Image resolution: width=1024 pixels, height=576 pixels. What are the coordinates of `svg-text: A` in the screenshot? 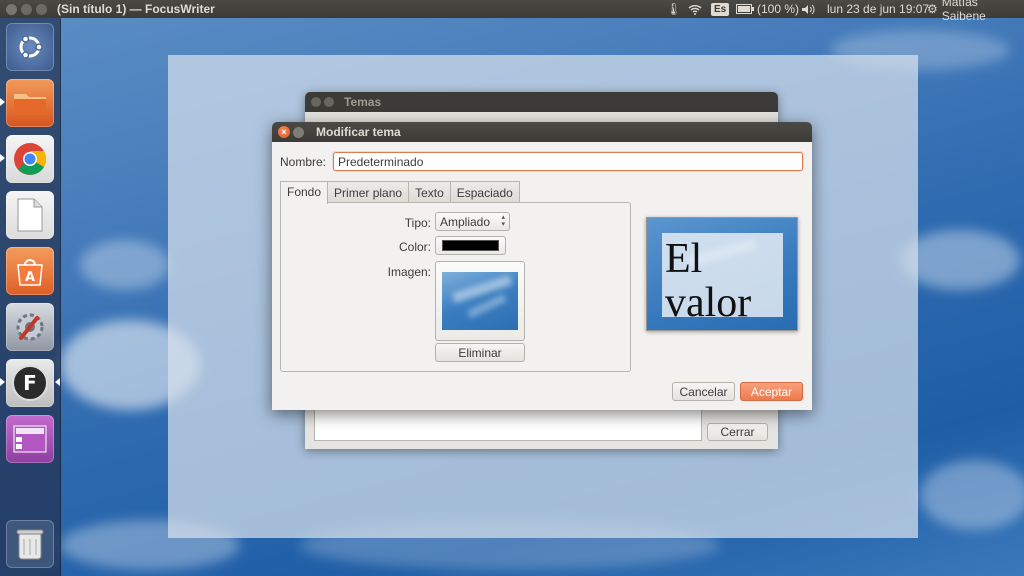 It's located at (30, 277).